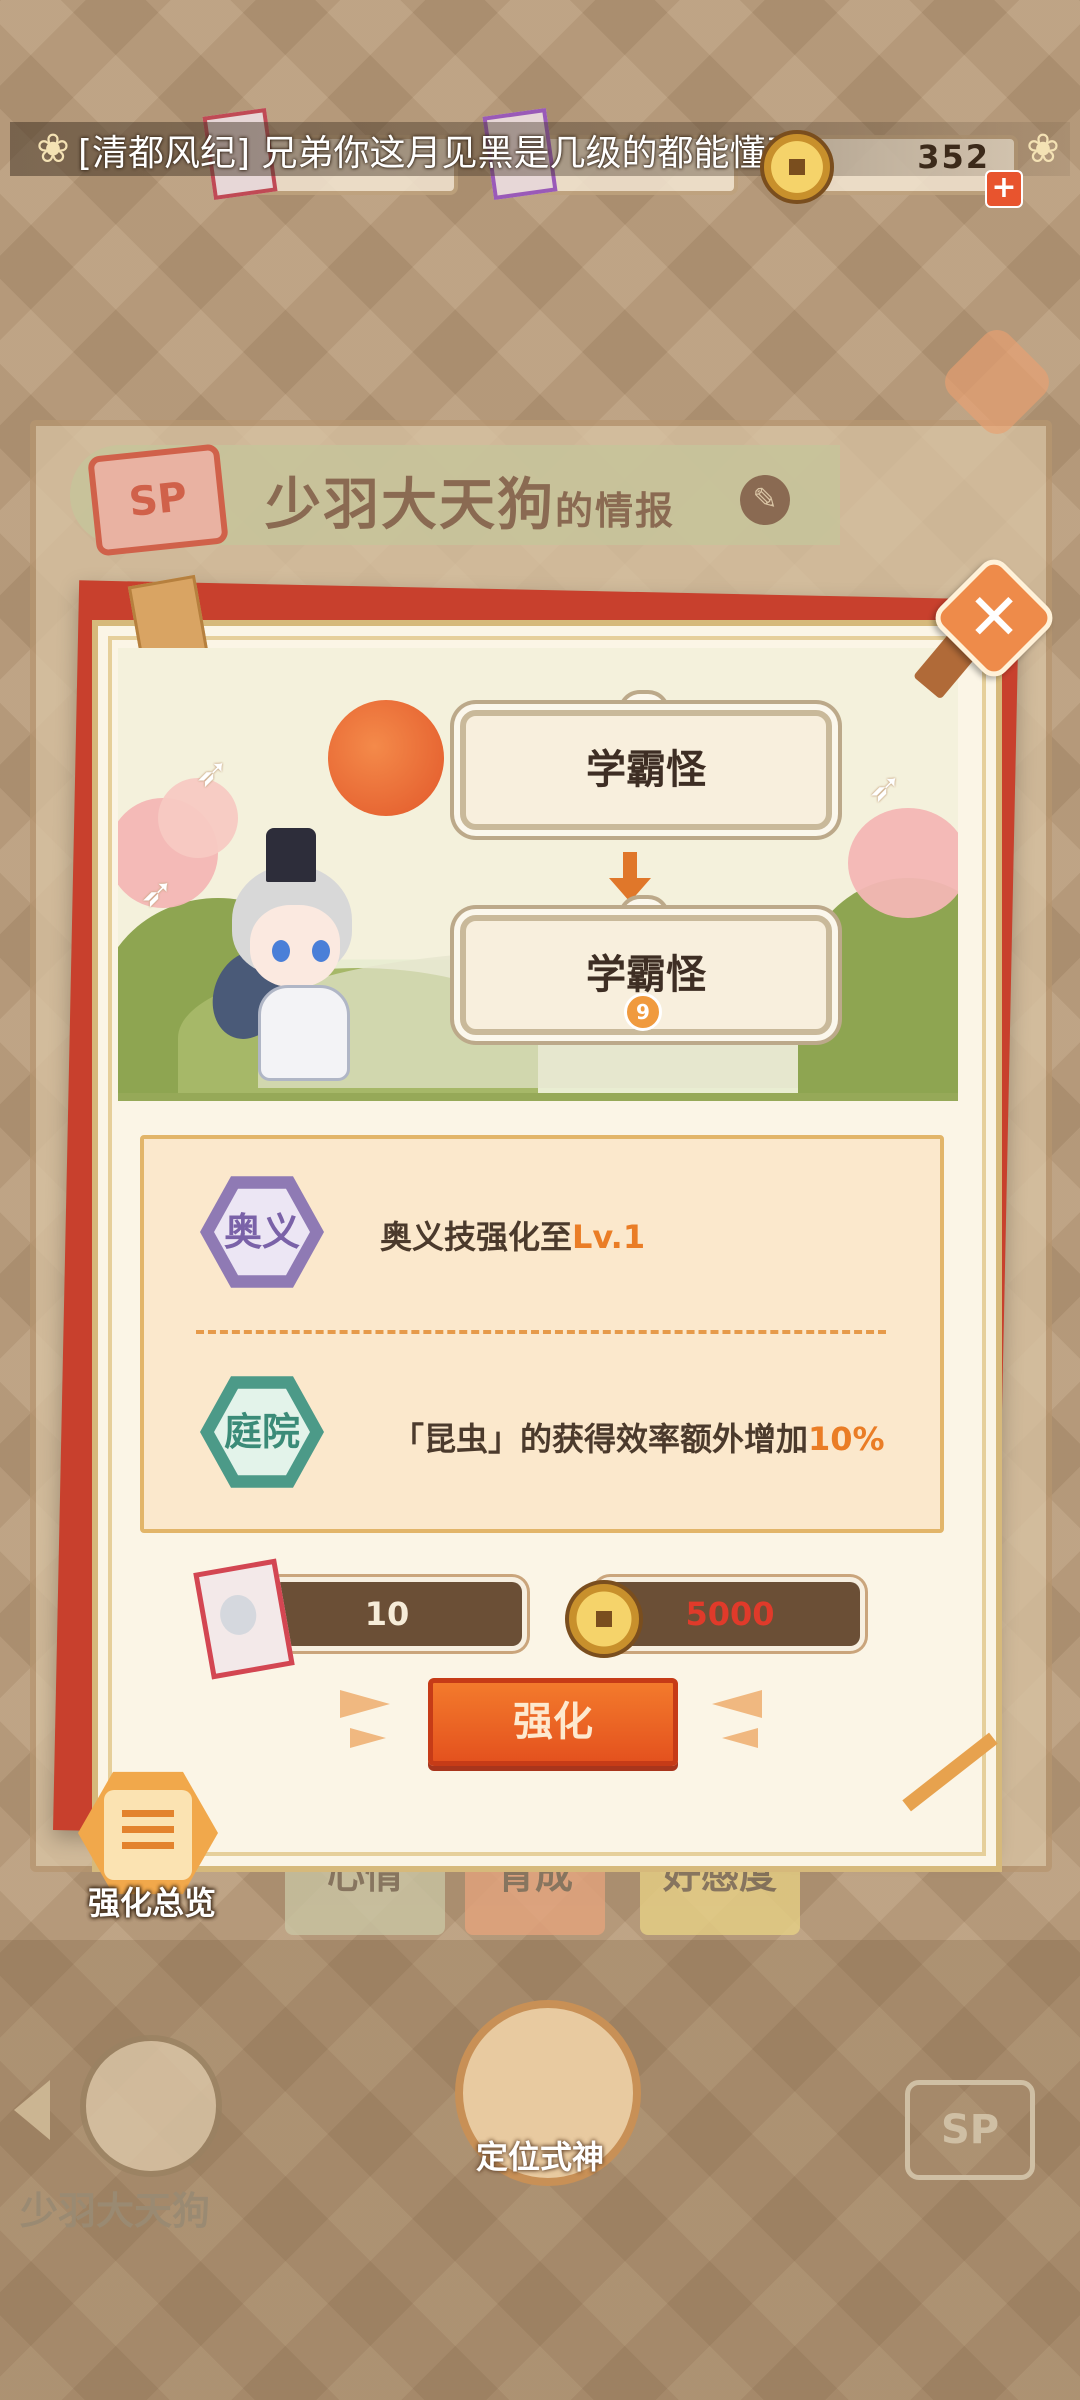 This screenshot has width=1080, height=2400. What do you see at coordinates (148, 1833) in the screenshot?
I see `document-lines` at bounding box center [148, 1833].